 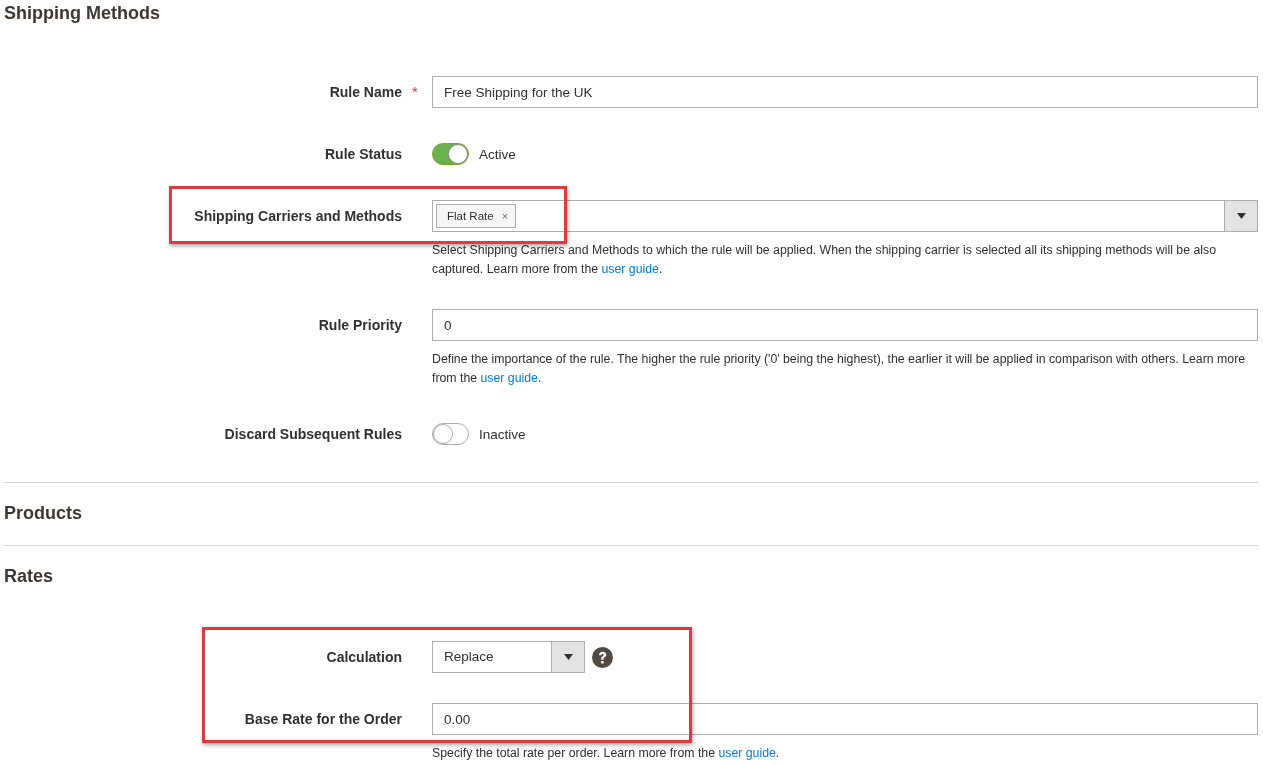 I want to click on field-label: Rule Name, so click(x=365, y=92).